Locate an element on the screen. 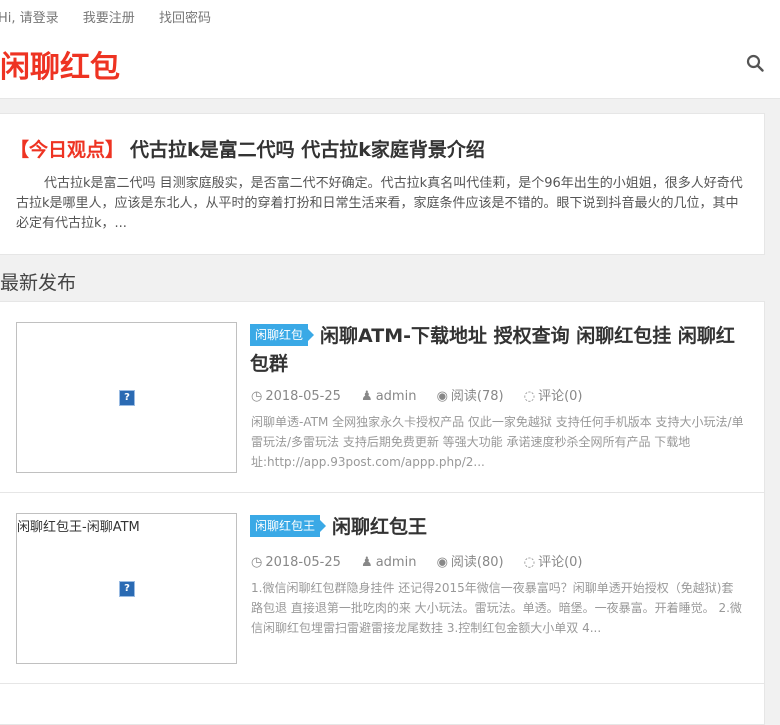 This screenshot has height=725, width=780. post-meta: ◷ 2018-05-25 ♟ admin ◉ 阅读(78) ◌ 评论(0) is located at coordinates (425, 394).